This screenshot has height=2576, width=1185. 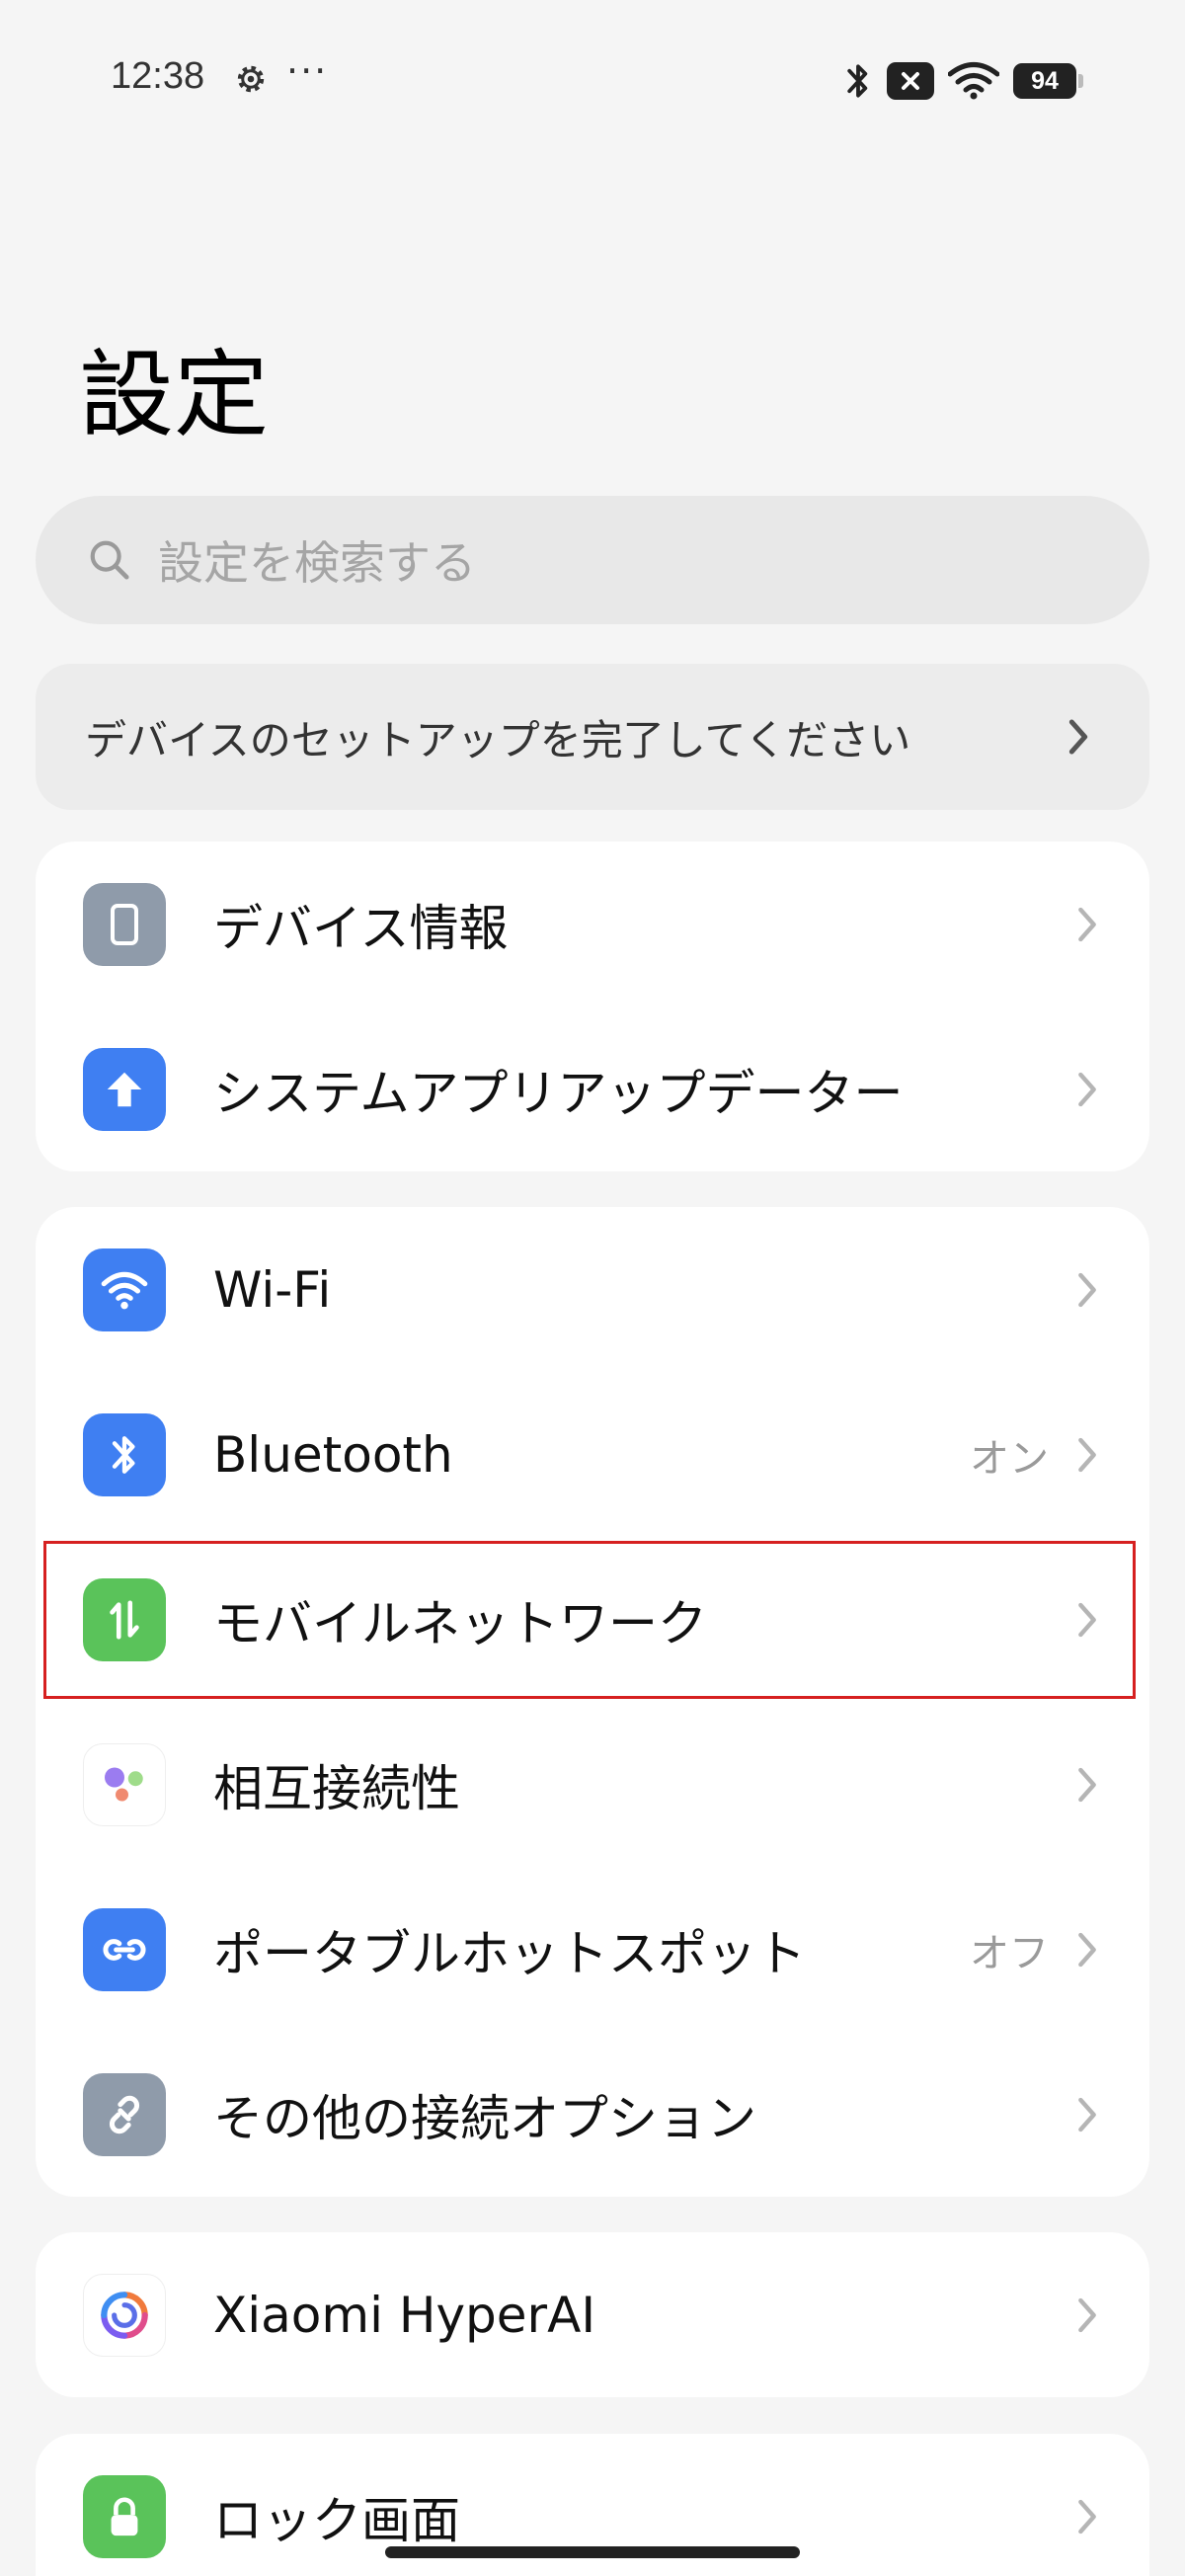 What do you see at coordinates (158, 76) in the screenshot?
I see `status-time: 12:38` at bounding box center [158, 76].